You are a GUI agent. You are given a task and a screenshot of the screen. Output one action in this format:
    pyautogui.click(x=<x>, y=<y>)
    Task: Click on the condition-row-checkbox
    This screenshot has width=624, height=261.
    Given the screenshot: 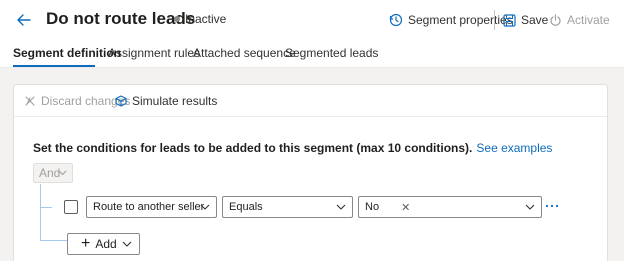 What is the action you would take?
    pyautogui.click(x=71, y=207)
    